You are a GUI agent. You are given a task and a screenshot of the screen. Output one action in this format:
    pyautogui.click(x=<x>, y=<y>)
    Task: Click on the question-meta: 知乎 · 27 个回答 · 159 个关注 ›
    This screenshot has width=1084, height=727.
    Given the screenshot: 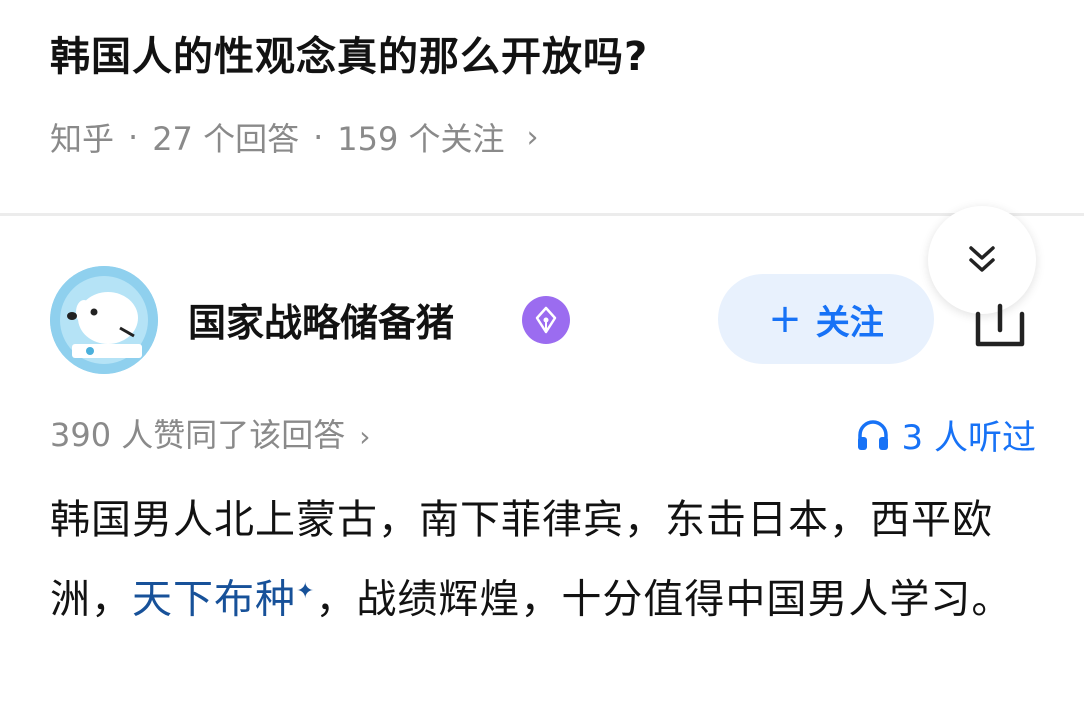 What is the action you would take?
    pyautogui.click(x=294, y=137)
    